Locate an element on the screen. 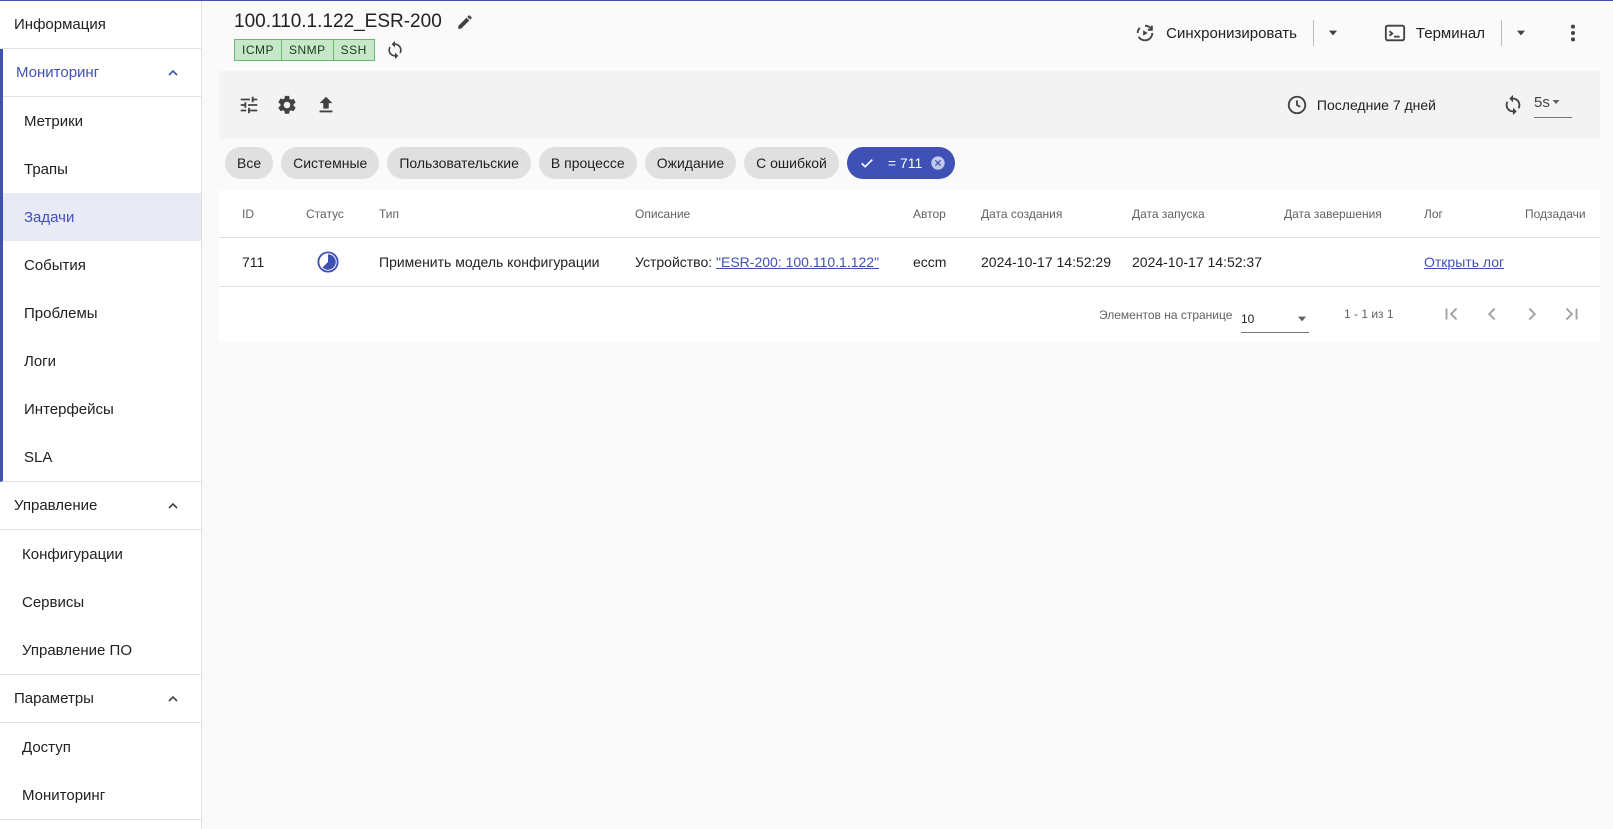  chip-user: Пользовательские is located at coordinates (459, 163).